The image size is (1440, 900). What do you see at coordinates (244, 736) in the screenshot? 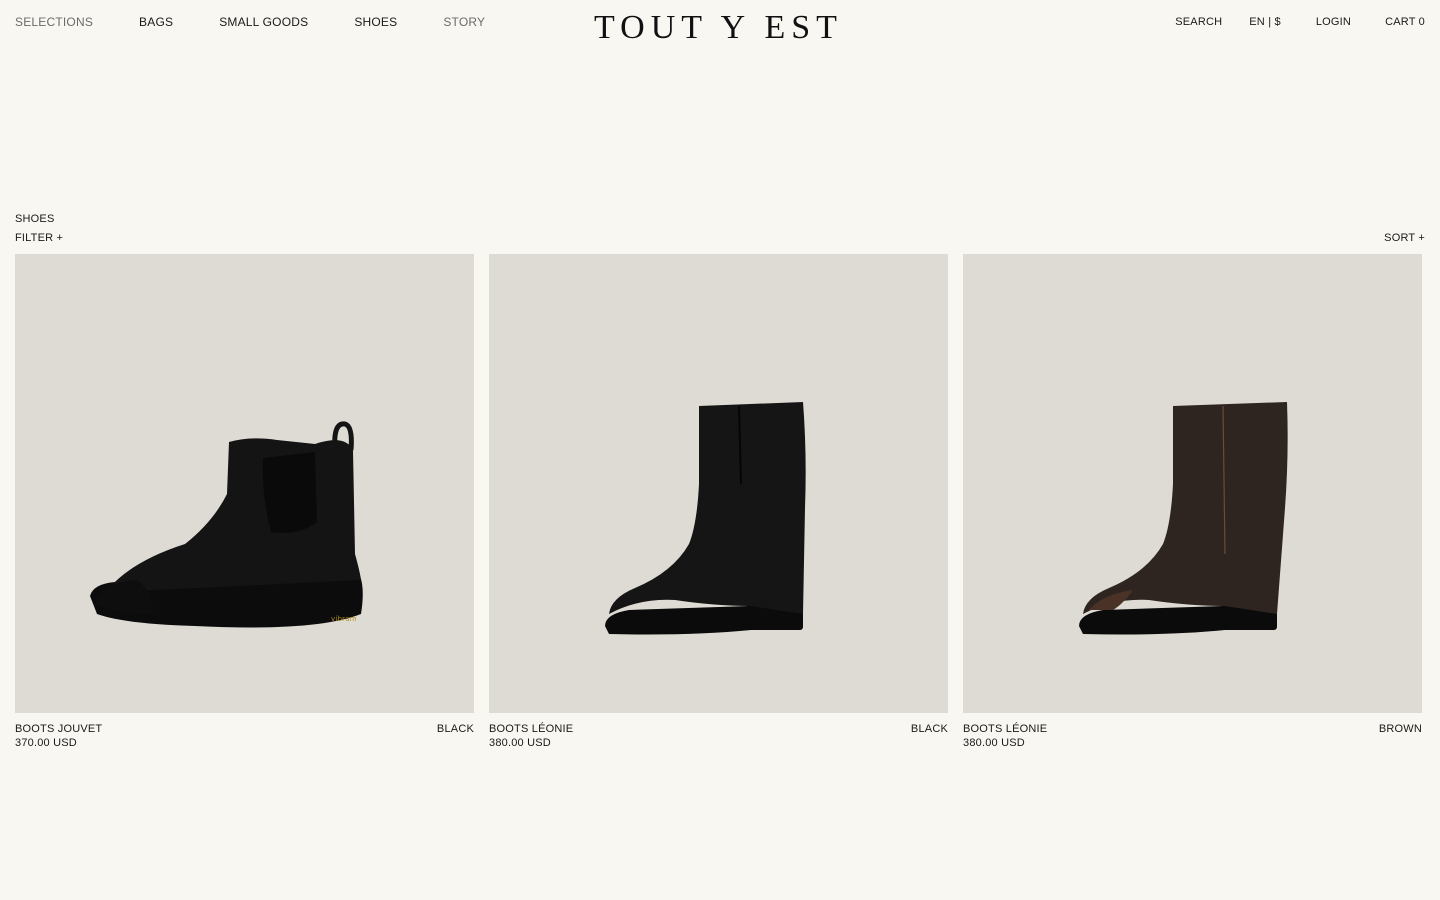
I see `product-meta: BOOTS JOUVET 370.00 USD BLACK` at bounding box center [244, 736].